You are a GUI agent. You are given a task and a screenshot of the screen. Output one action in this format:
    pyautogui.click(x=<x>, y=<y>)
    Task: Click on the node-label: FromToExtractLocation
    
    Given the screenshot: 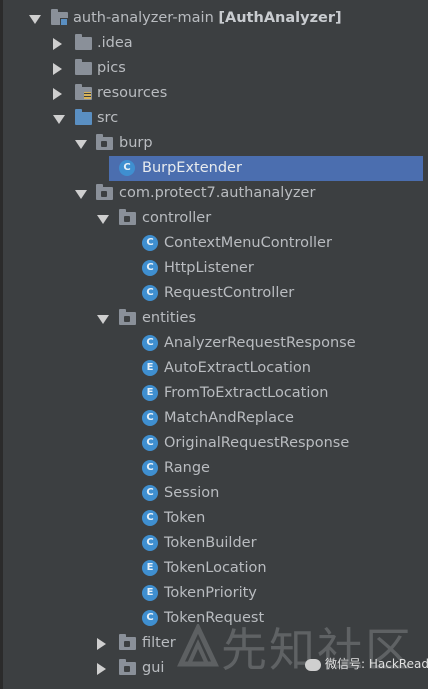 What is the action you would take?
    pyautogui.click(x=246, y=393)
    